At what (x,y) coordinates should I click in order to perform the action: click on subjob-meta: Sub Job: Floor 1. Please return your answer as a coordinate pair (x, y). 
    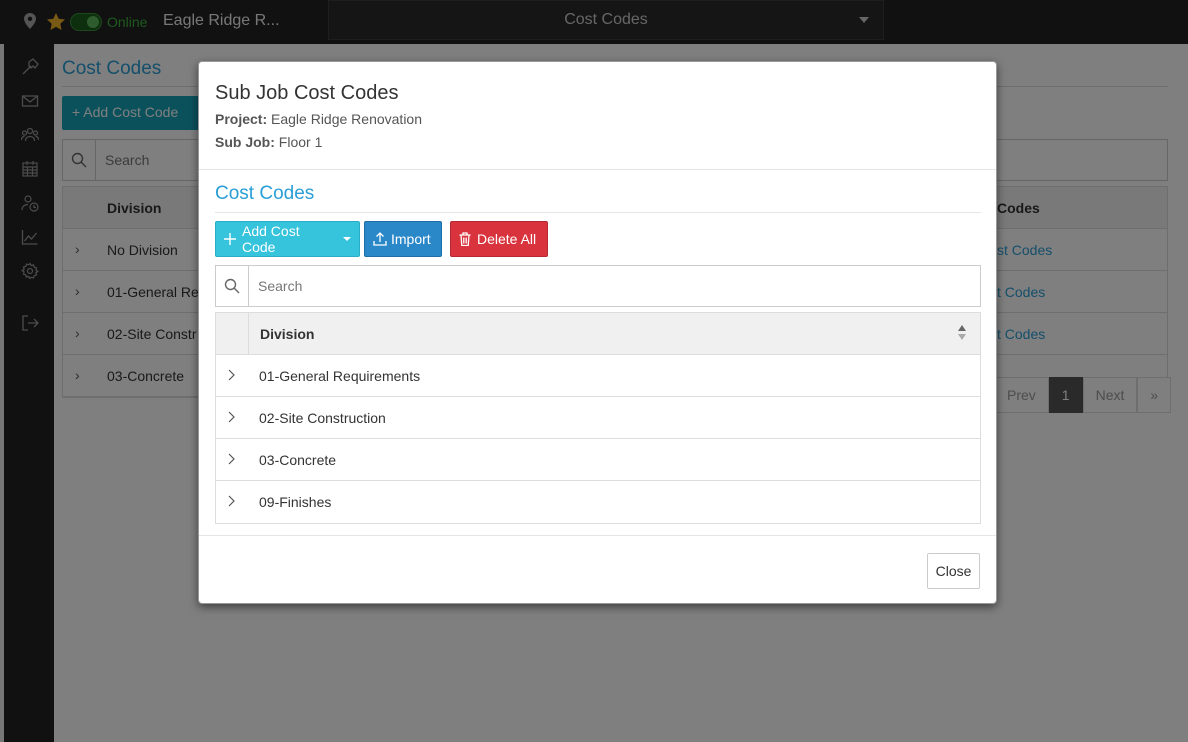
    Looking at the image, I should click on (268, 142).